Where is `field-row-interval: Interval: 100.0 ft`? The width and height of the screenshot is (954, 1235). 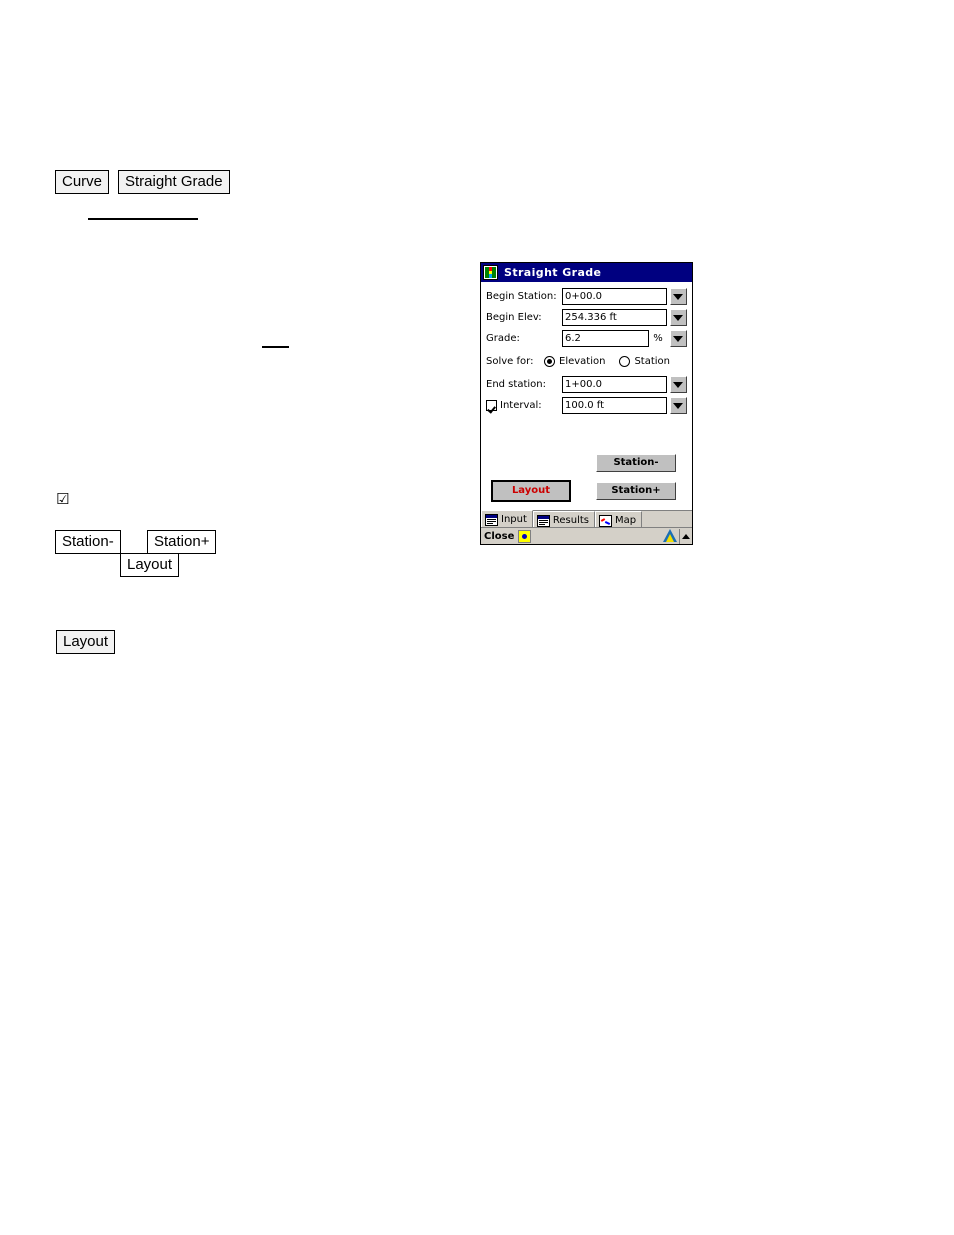 field-row-interval: Interval: 100.0 ft is located at coordinates (586, 405).